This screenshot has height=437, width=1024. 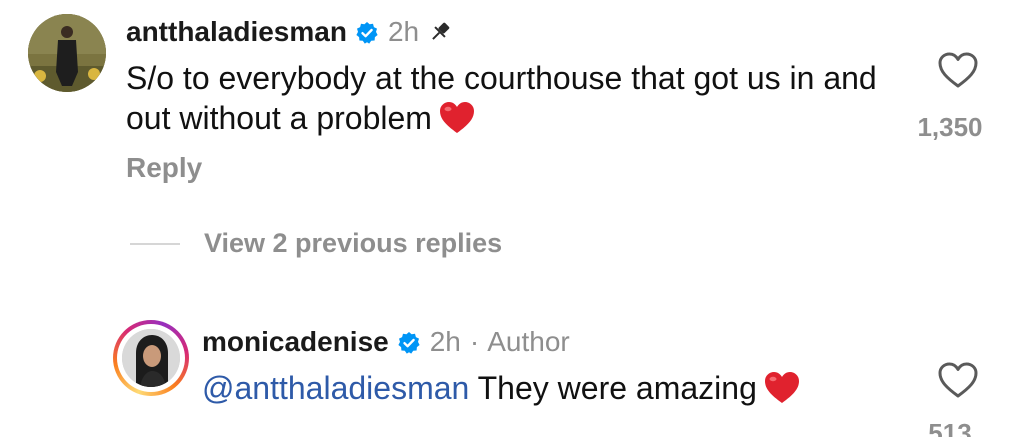 What do you see at coordinates (613, 388) in the screenshot?
I see `comment-body: They were amazing` at bounding box center [613, 388].